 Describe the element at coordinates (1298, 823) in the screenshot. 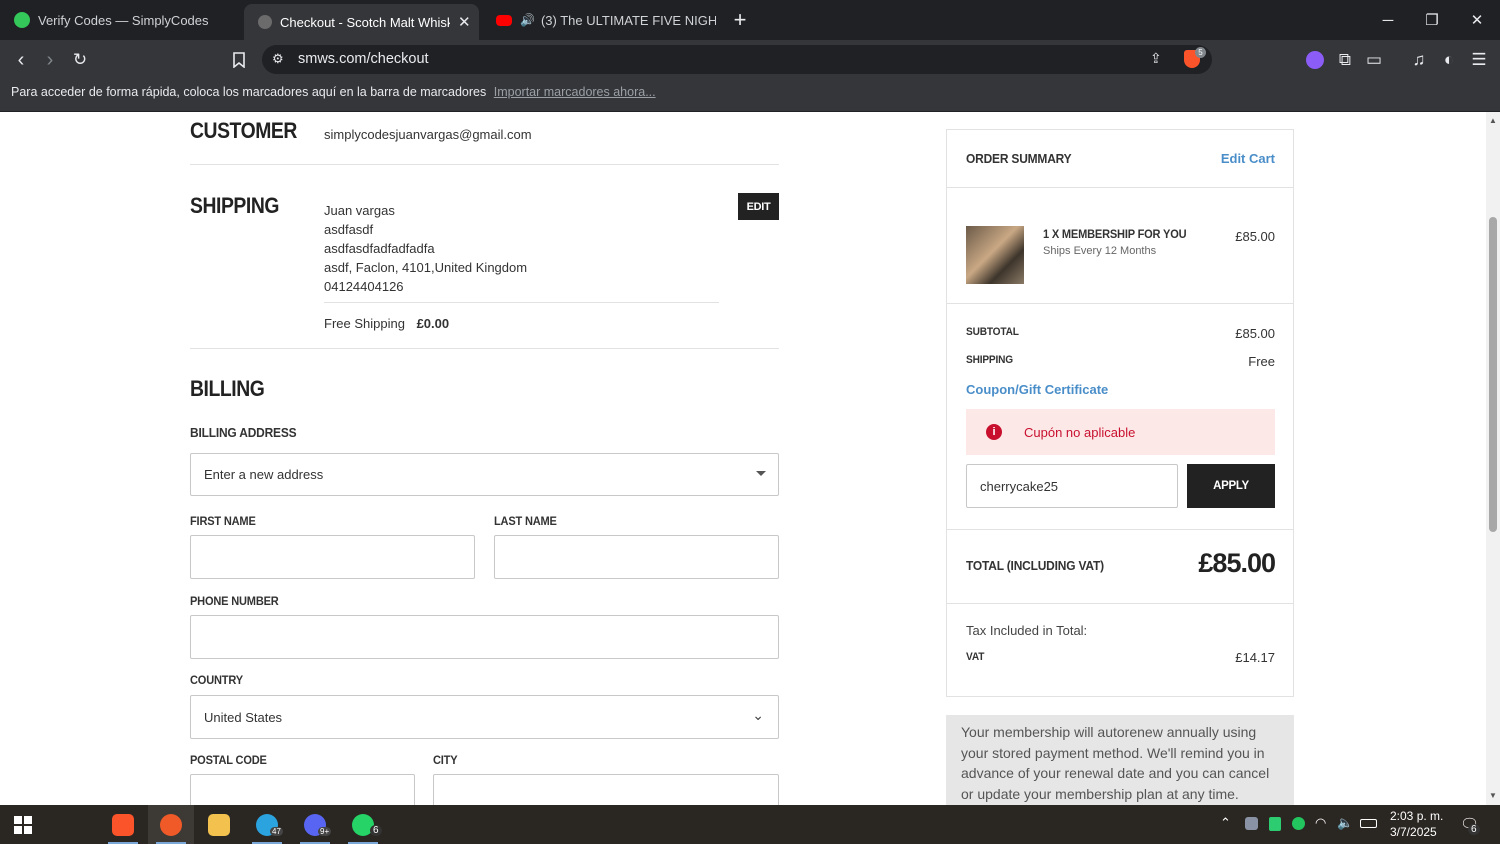

I see `tray-shield-icon` at that location.